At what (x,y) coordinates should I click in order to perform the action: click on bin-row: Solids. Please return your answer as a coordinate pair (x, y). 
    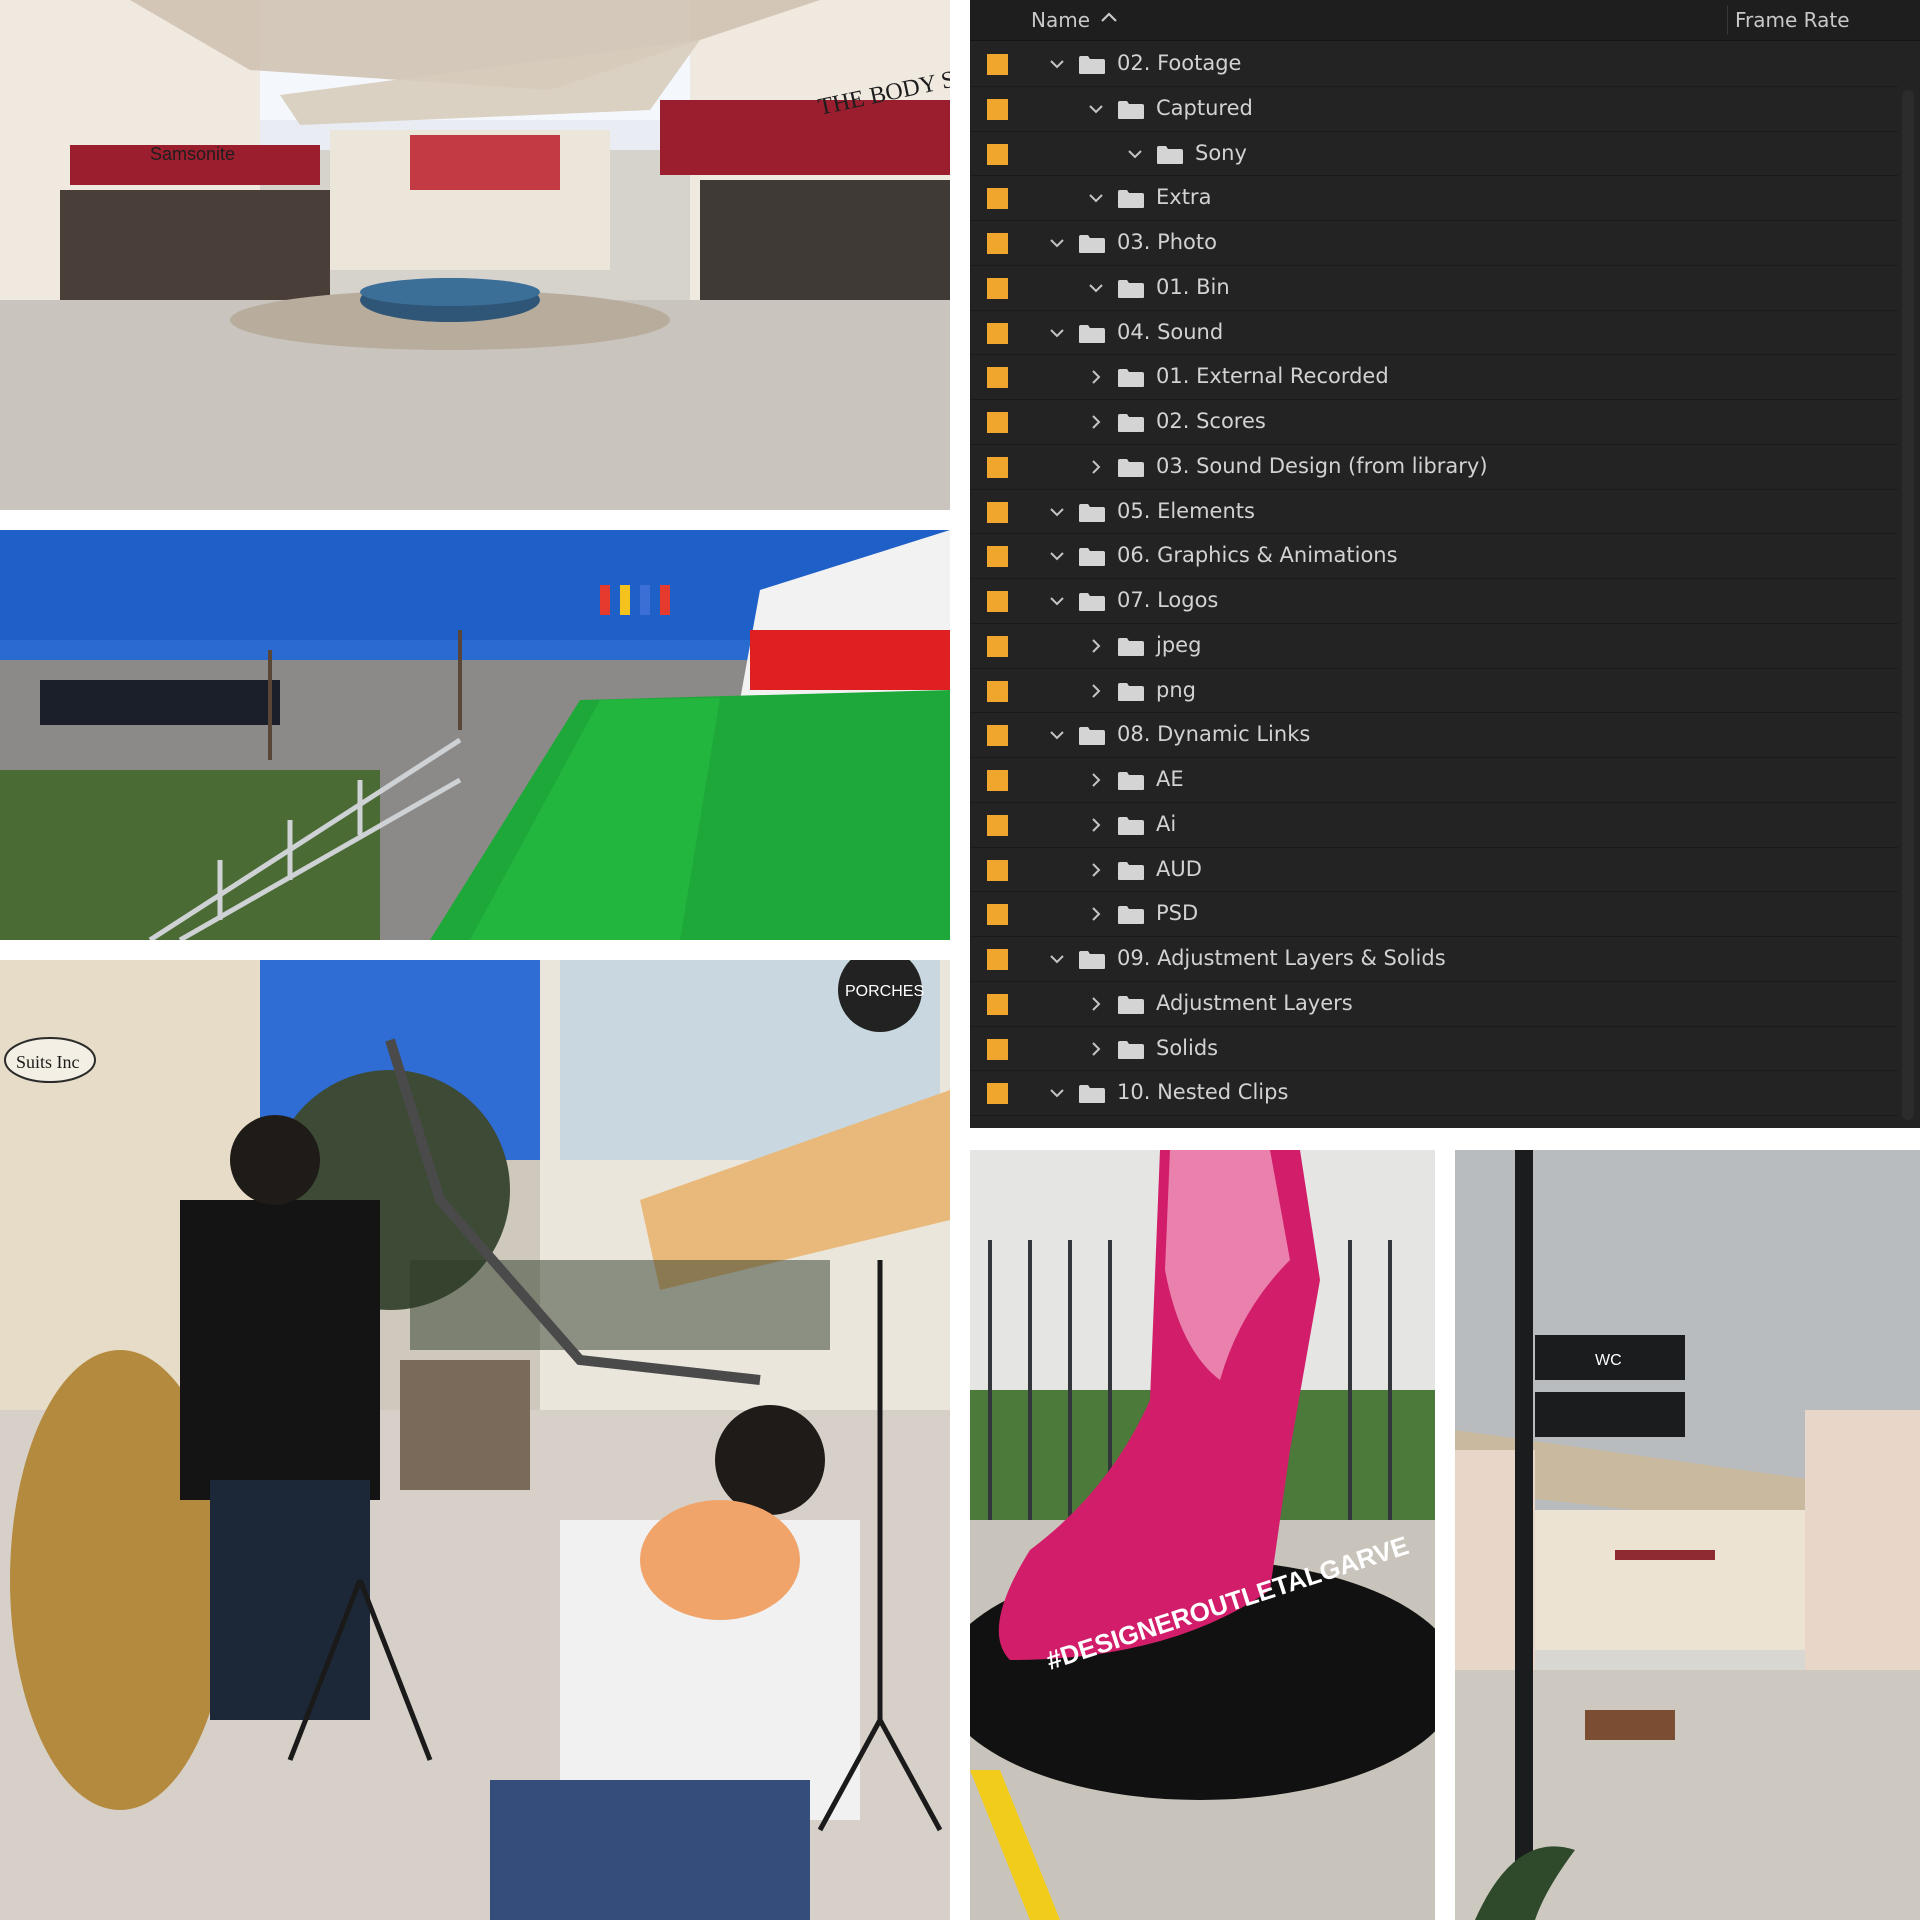
    Looking at the image, I should click on (1434, 1049).